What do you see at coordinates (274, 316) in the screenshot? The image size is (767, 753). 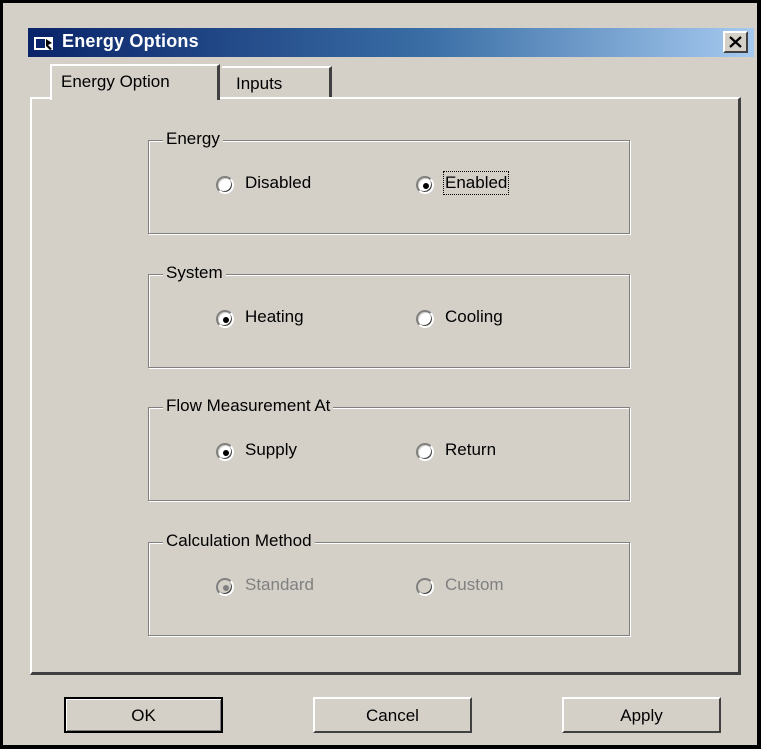 I see `heating-radio-label: Heating` at bounding box center [274, 316].